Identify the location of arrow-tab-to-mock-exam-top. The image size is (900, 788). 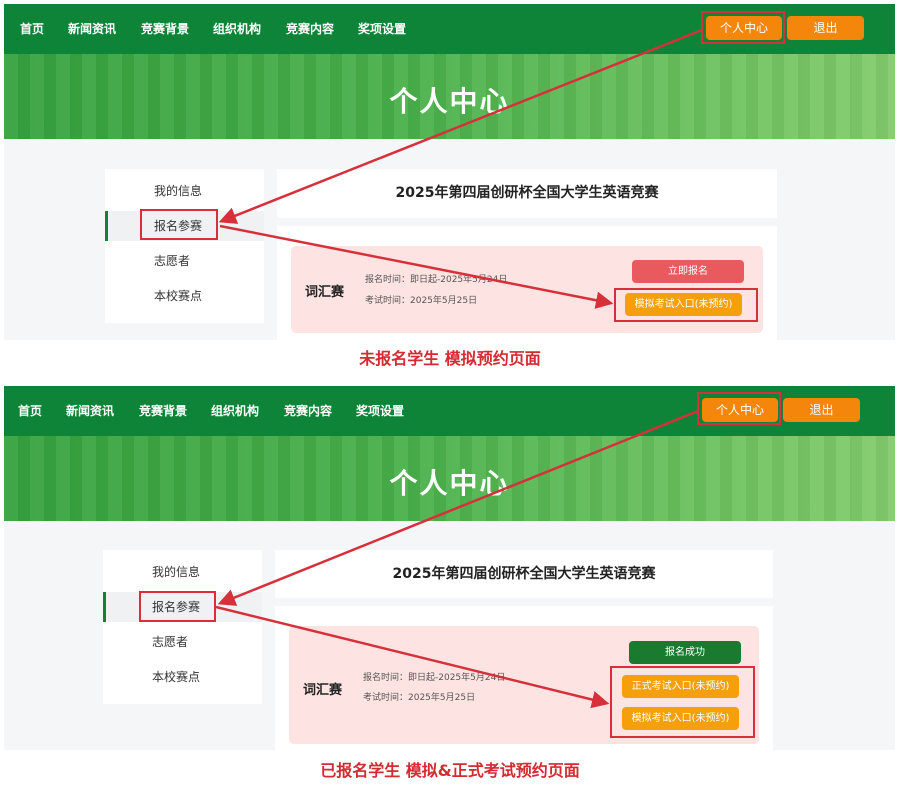
(416, 266).